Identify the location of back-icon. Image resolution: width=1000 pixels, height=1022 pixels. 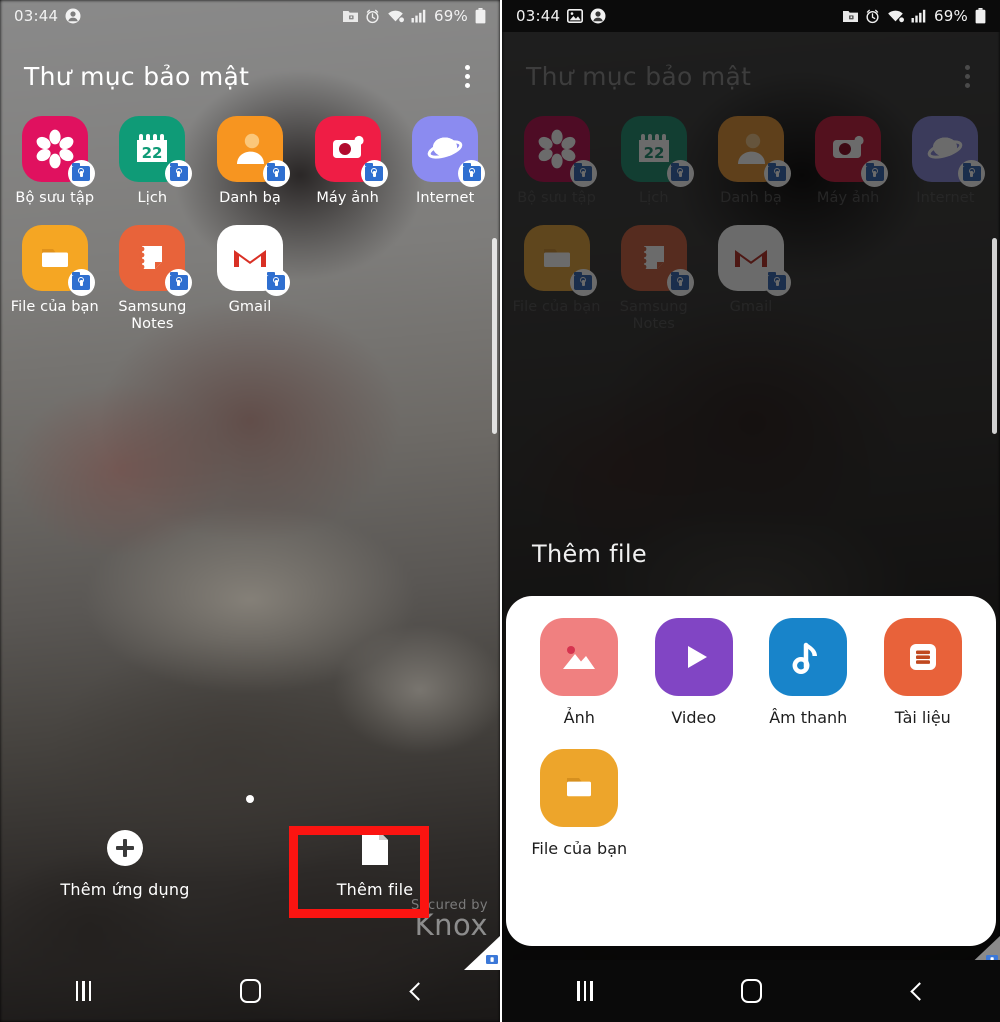
(418, 991).